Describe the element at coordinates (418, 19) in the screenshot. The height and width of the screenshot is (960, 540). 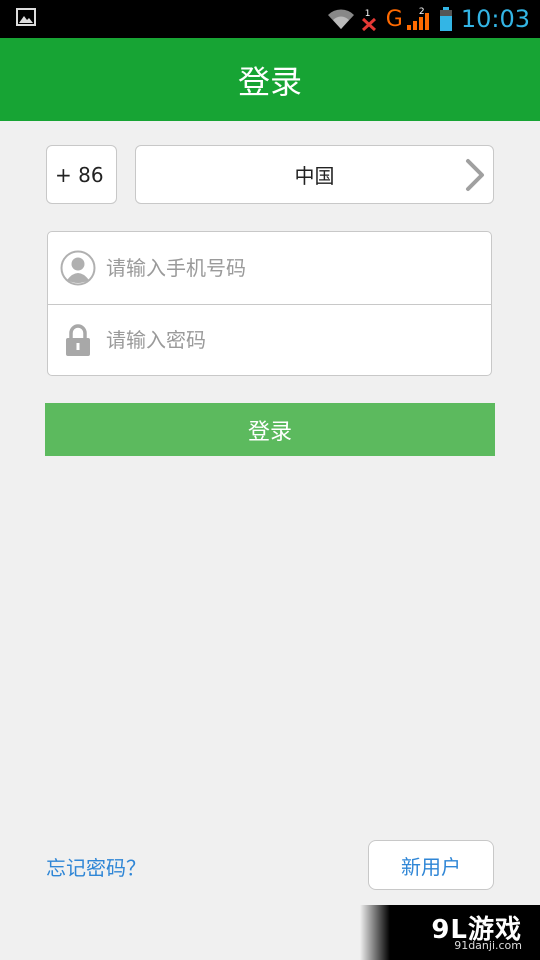
I see `signal-icon: 2` at that location.